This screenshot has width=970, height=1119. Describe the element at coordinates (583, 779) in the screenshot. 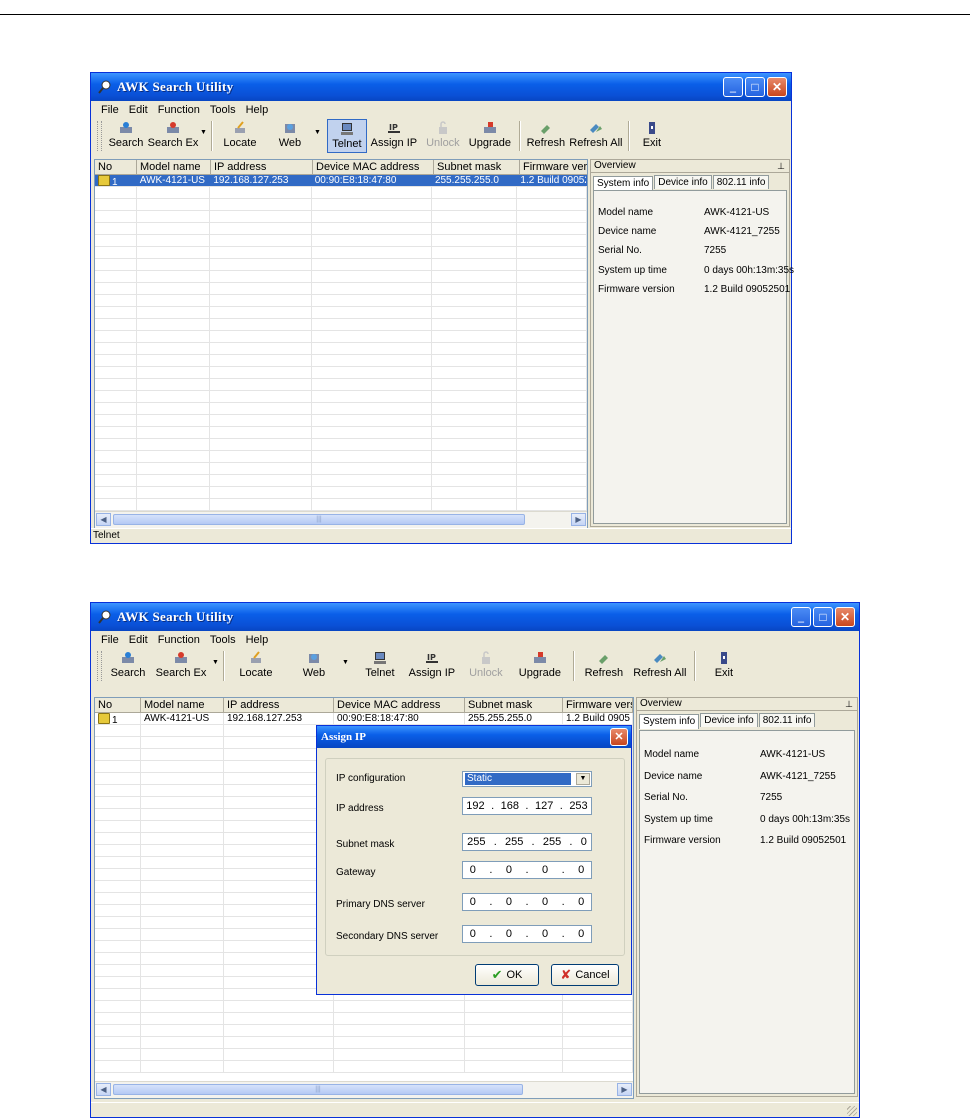

I see `chevron-down-icon: ▼` at that location.